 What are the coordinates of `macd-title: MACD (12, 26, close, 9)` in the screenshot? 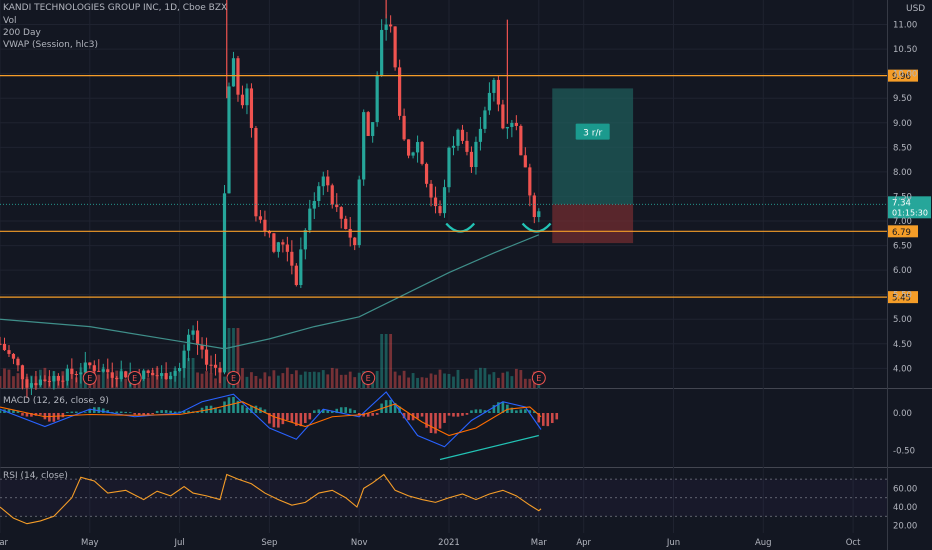 It's located at (56, 401).